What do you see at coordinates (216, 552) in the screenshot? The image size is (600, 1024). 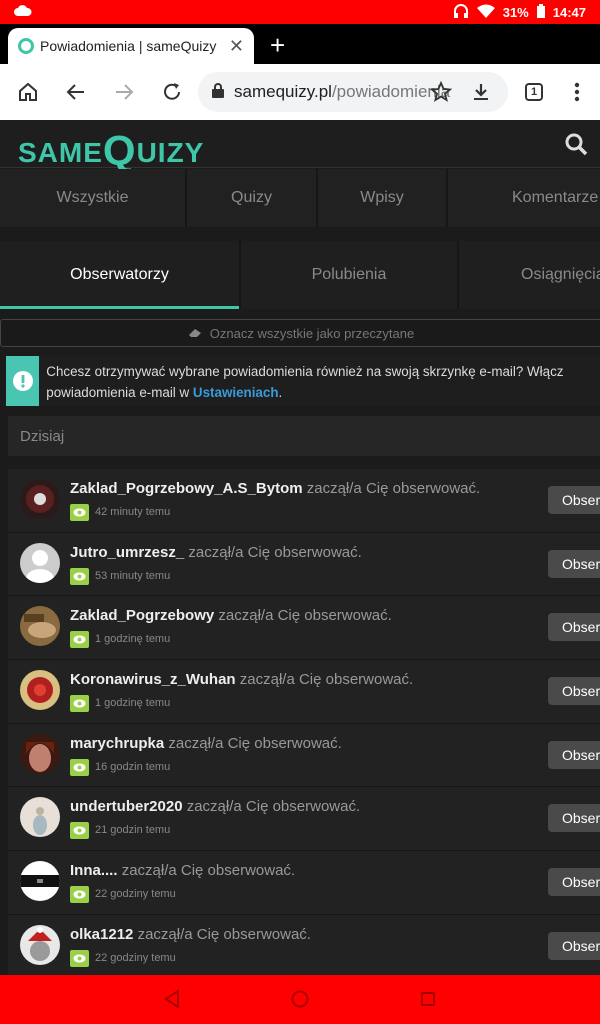 I see `notification-text: Jutro_umrzesz_ zaczął/a Cię obserwować.` at bounding box center [216, 552].